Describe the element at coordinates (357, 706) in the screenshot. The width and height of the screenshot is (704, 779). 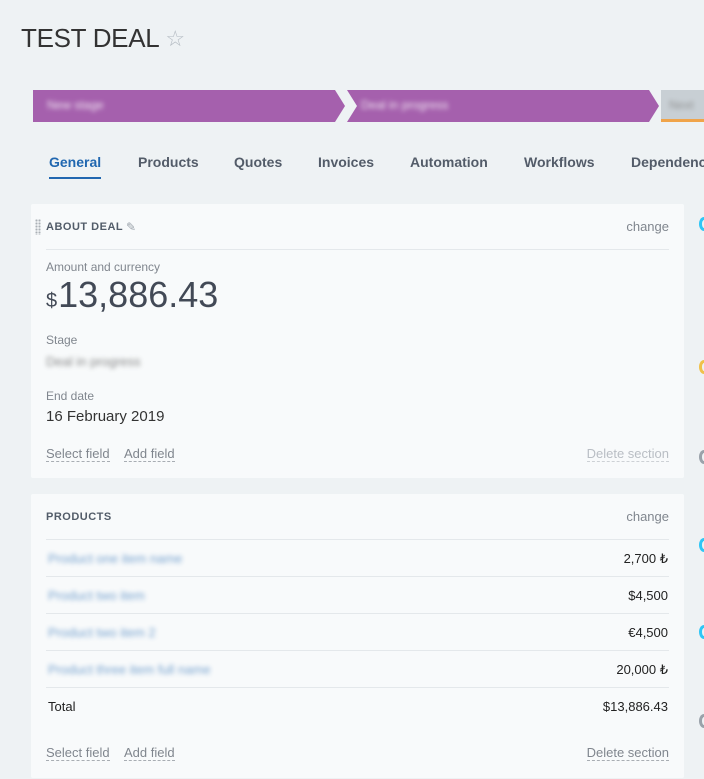
I see `total-row: Total $13,886.43` at that location.